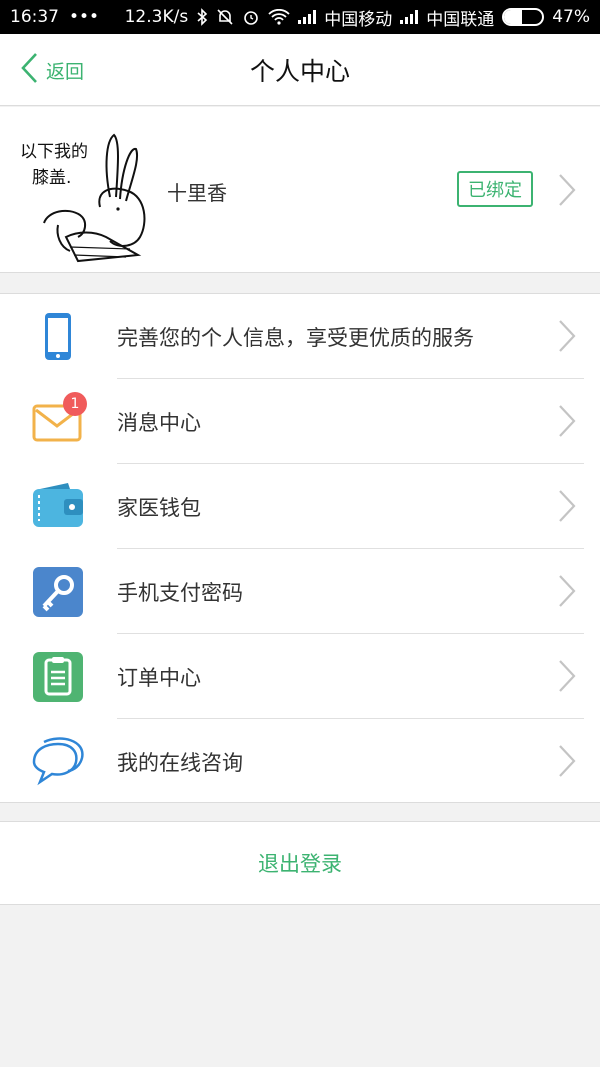  Describe the element at coordinates (300, 421) in the screenshot. I see `menu-item-messages: 1 消息中心` at that location.